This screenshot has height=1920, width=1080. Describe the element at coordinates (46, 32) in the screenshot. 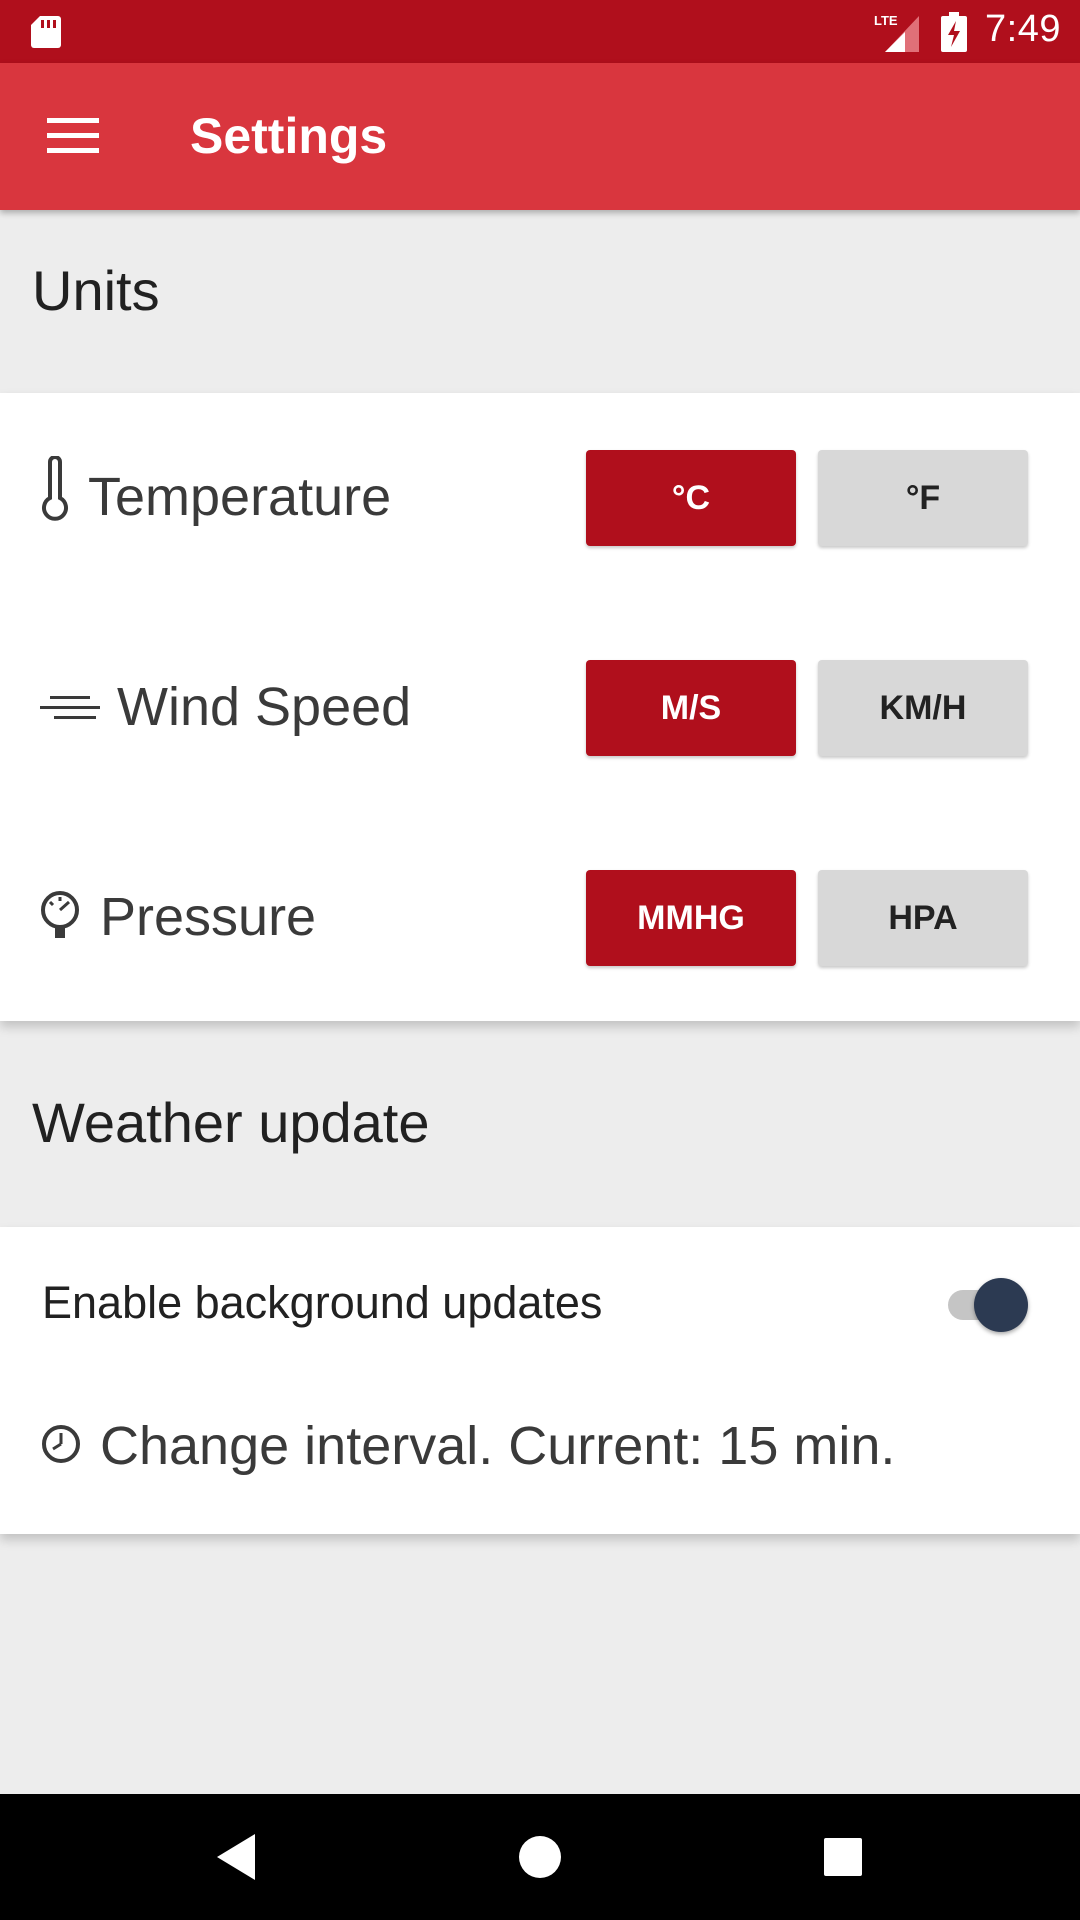

I see `sd-card-icon` at that location.